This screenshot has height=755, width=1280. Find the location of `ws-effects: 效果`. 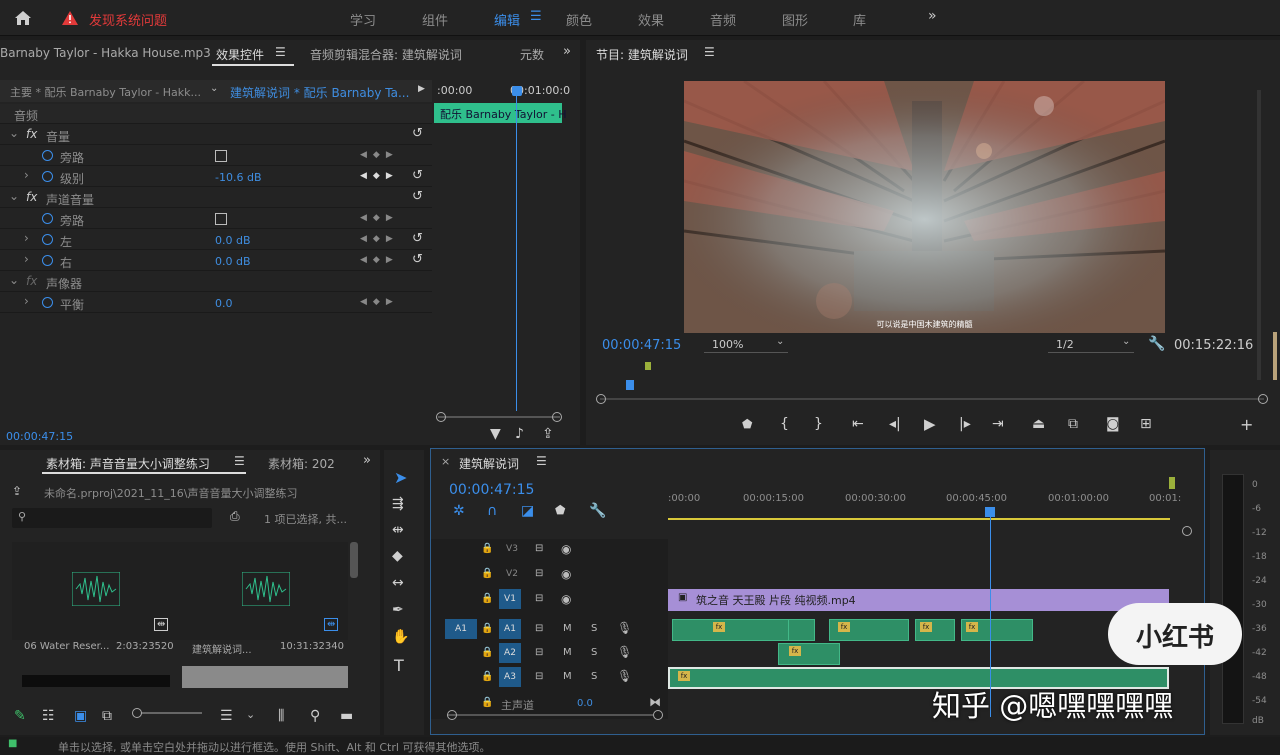

ws-effects: 效果 is located at coordinates (651, 19).